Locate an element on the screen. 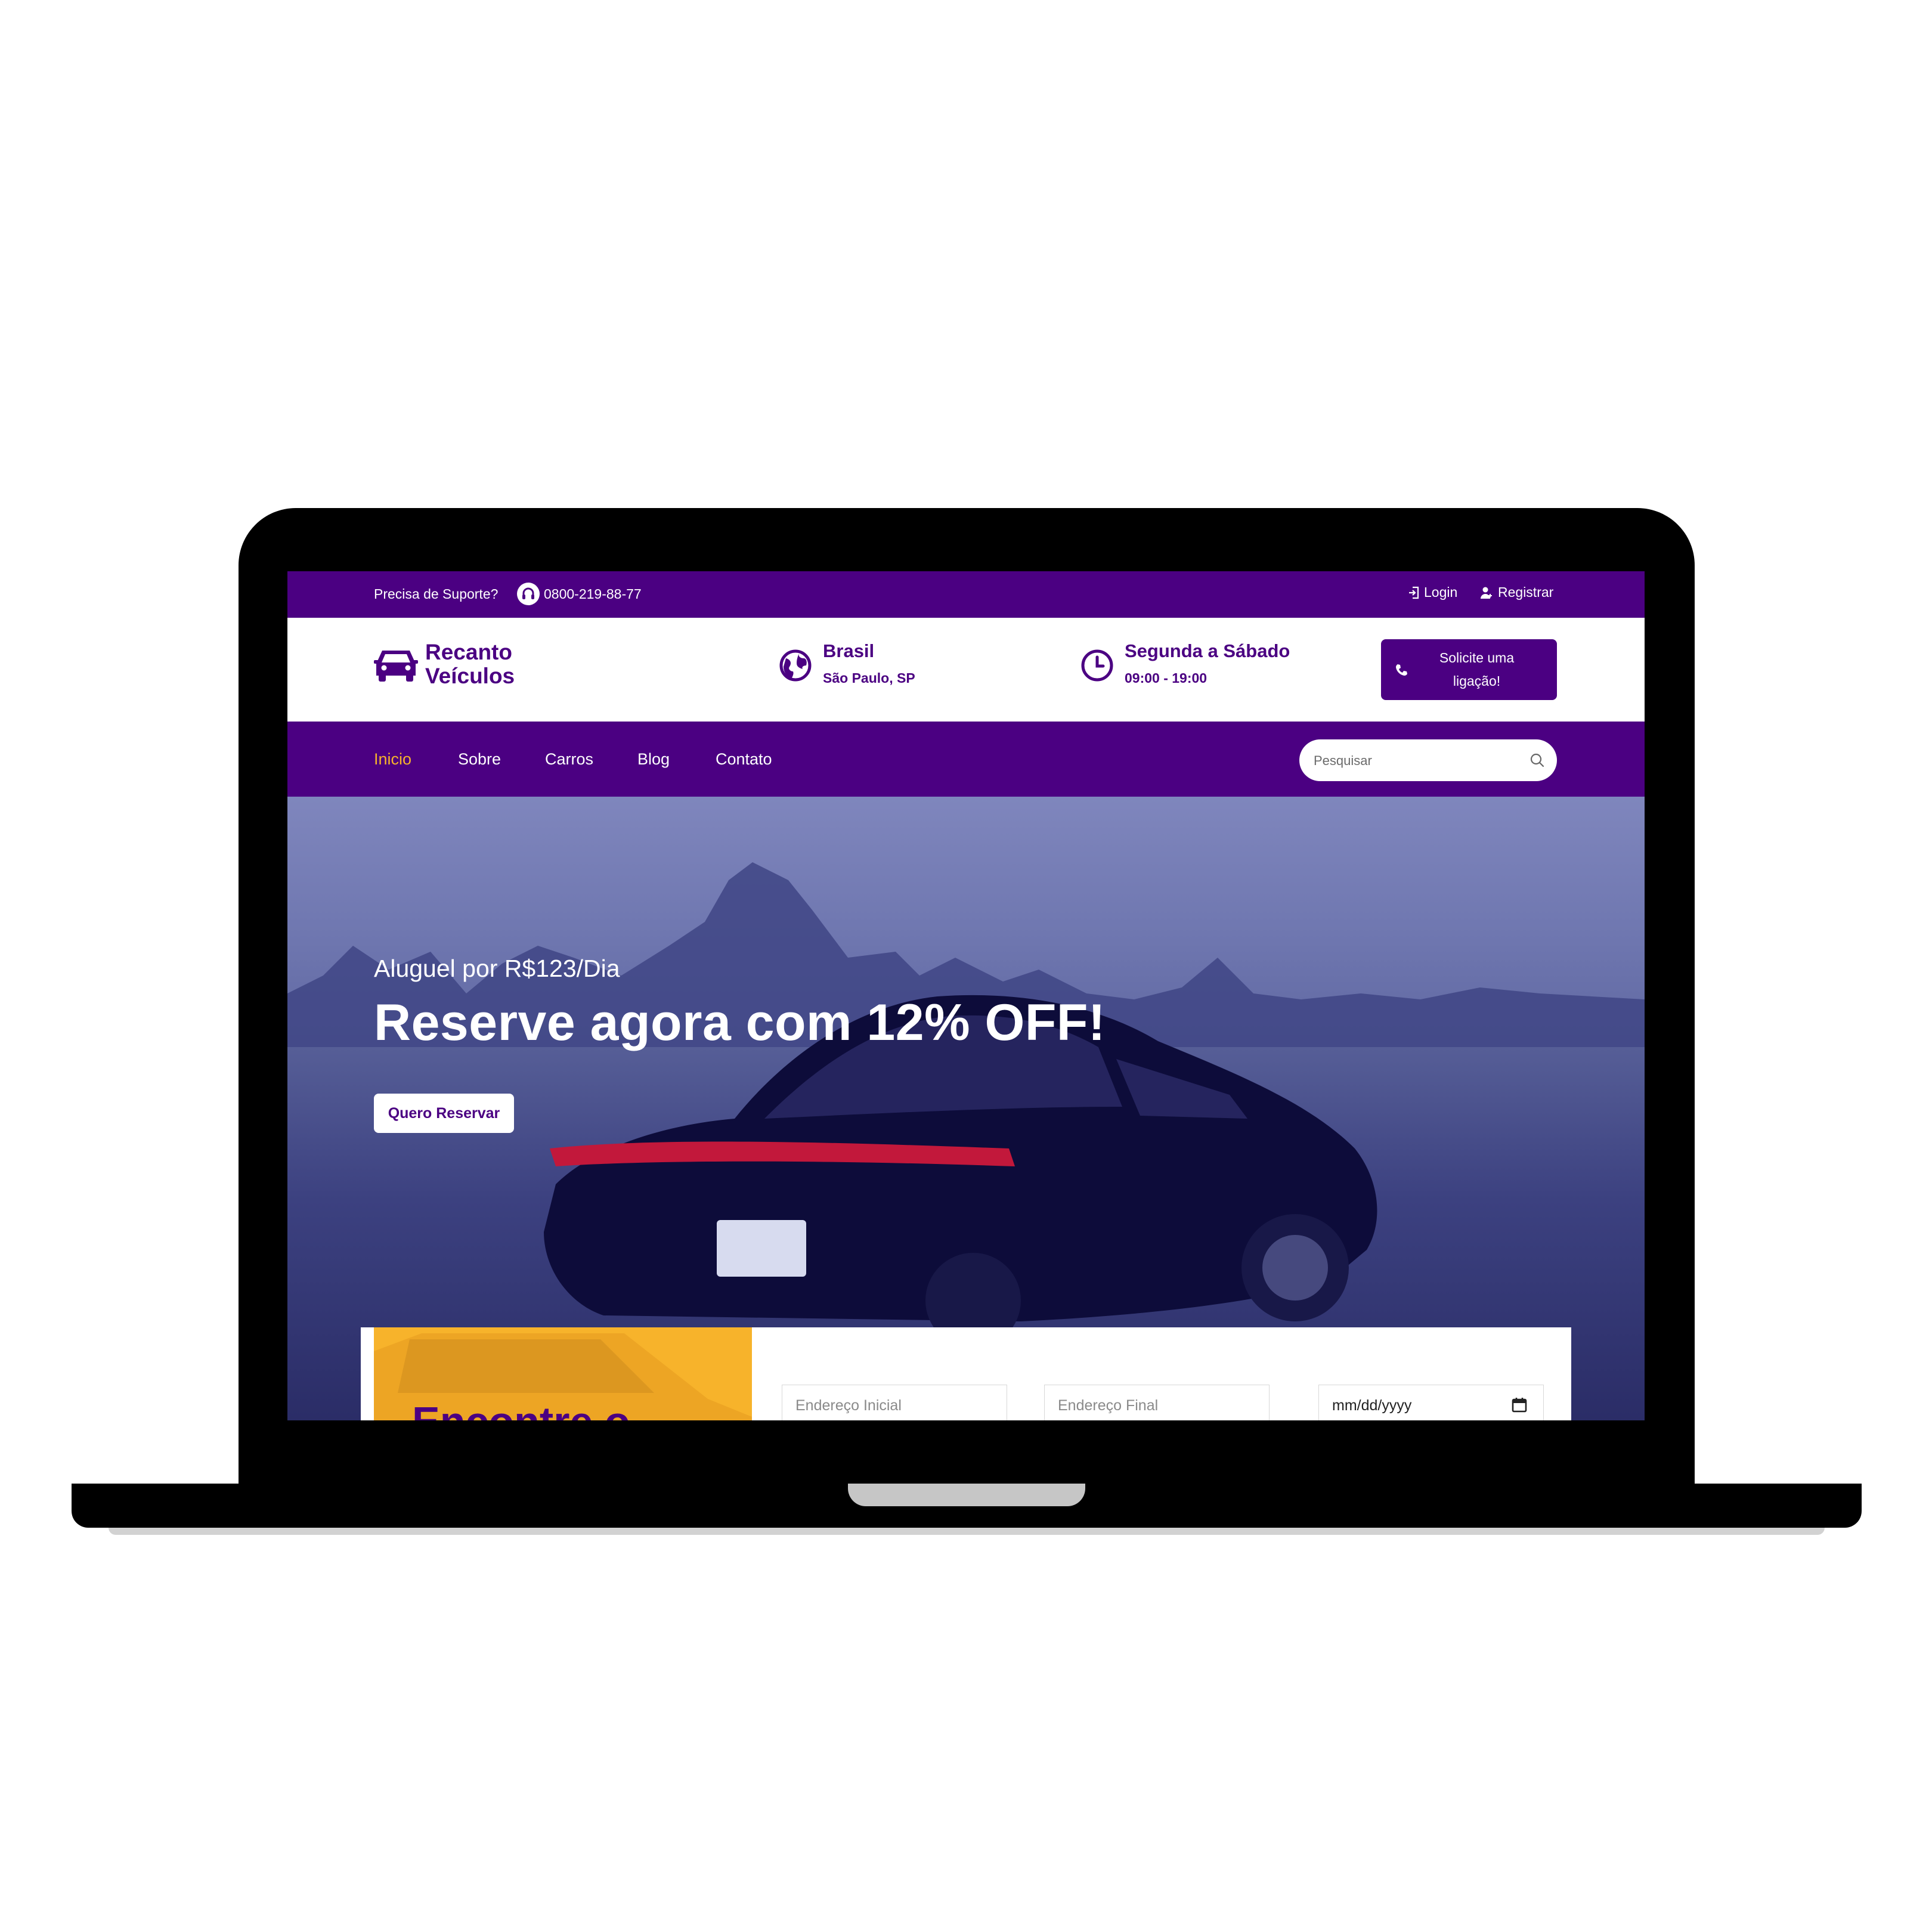 The image size is (1932, 1932). location-subtitle: São Paulo, SP is located at coordinates (869, 678).